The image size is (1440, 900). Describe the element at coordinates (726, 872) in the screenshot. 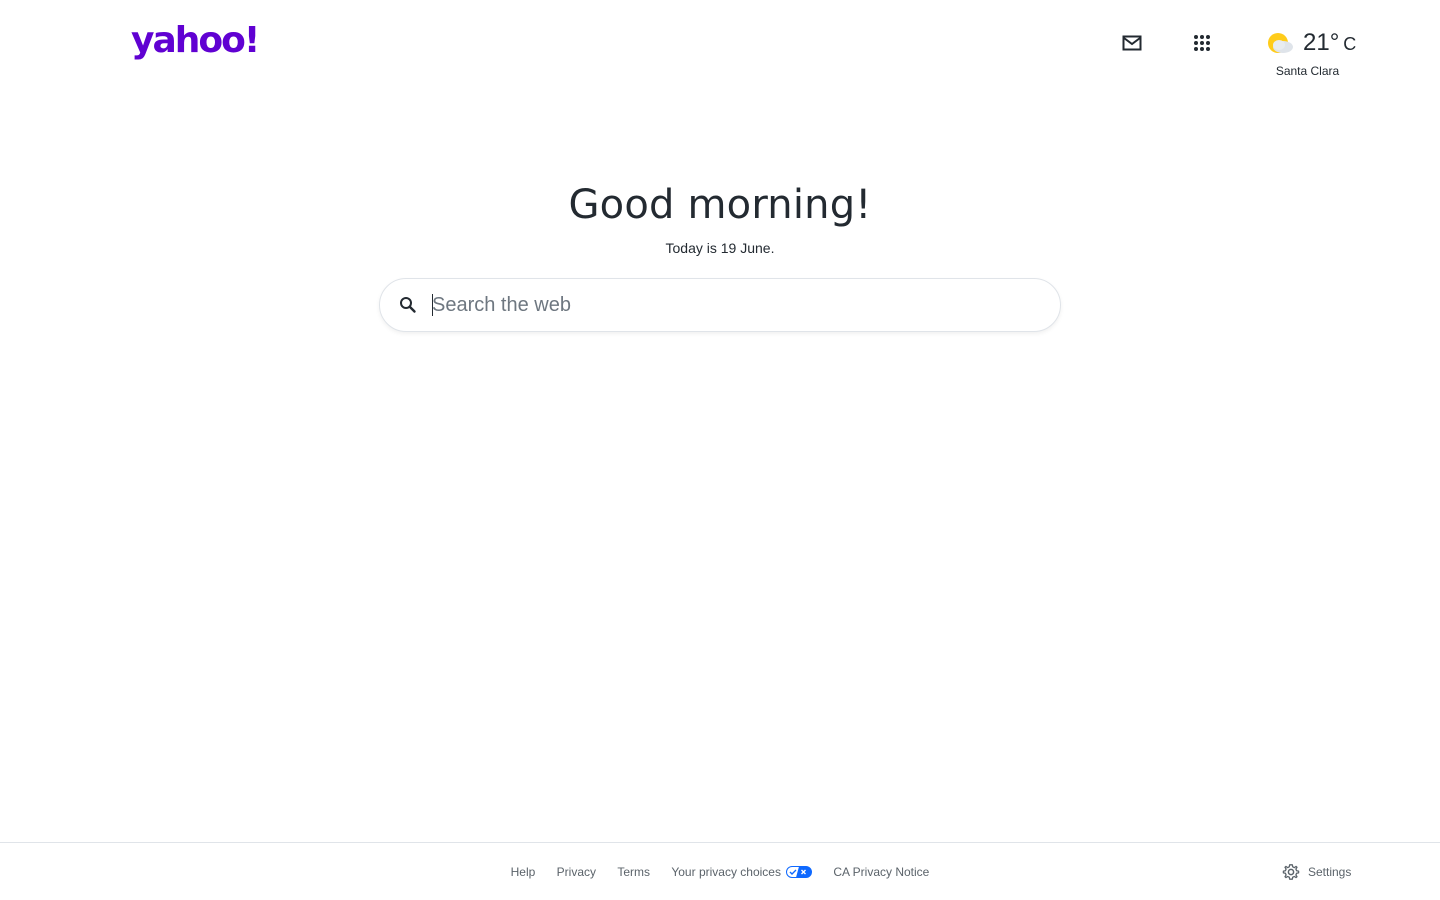

I see `privacy-choices-label: Your privacy choices` at that location.